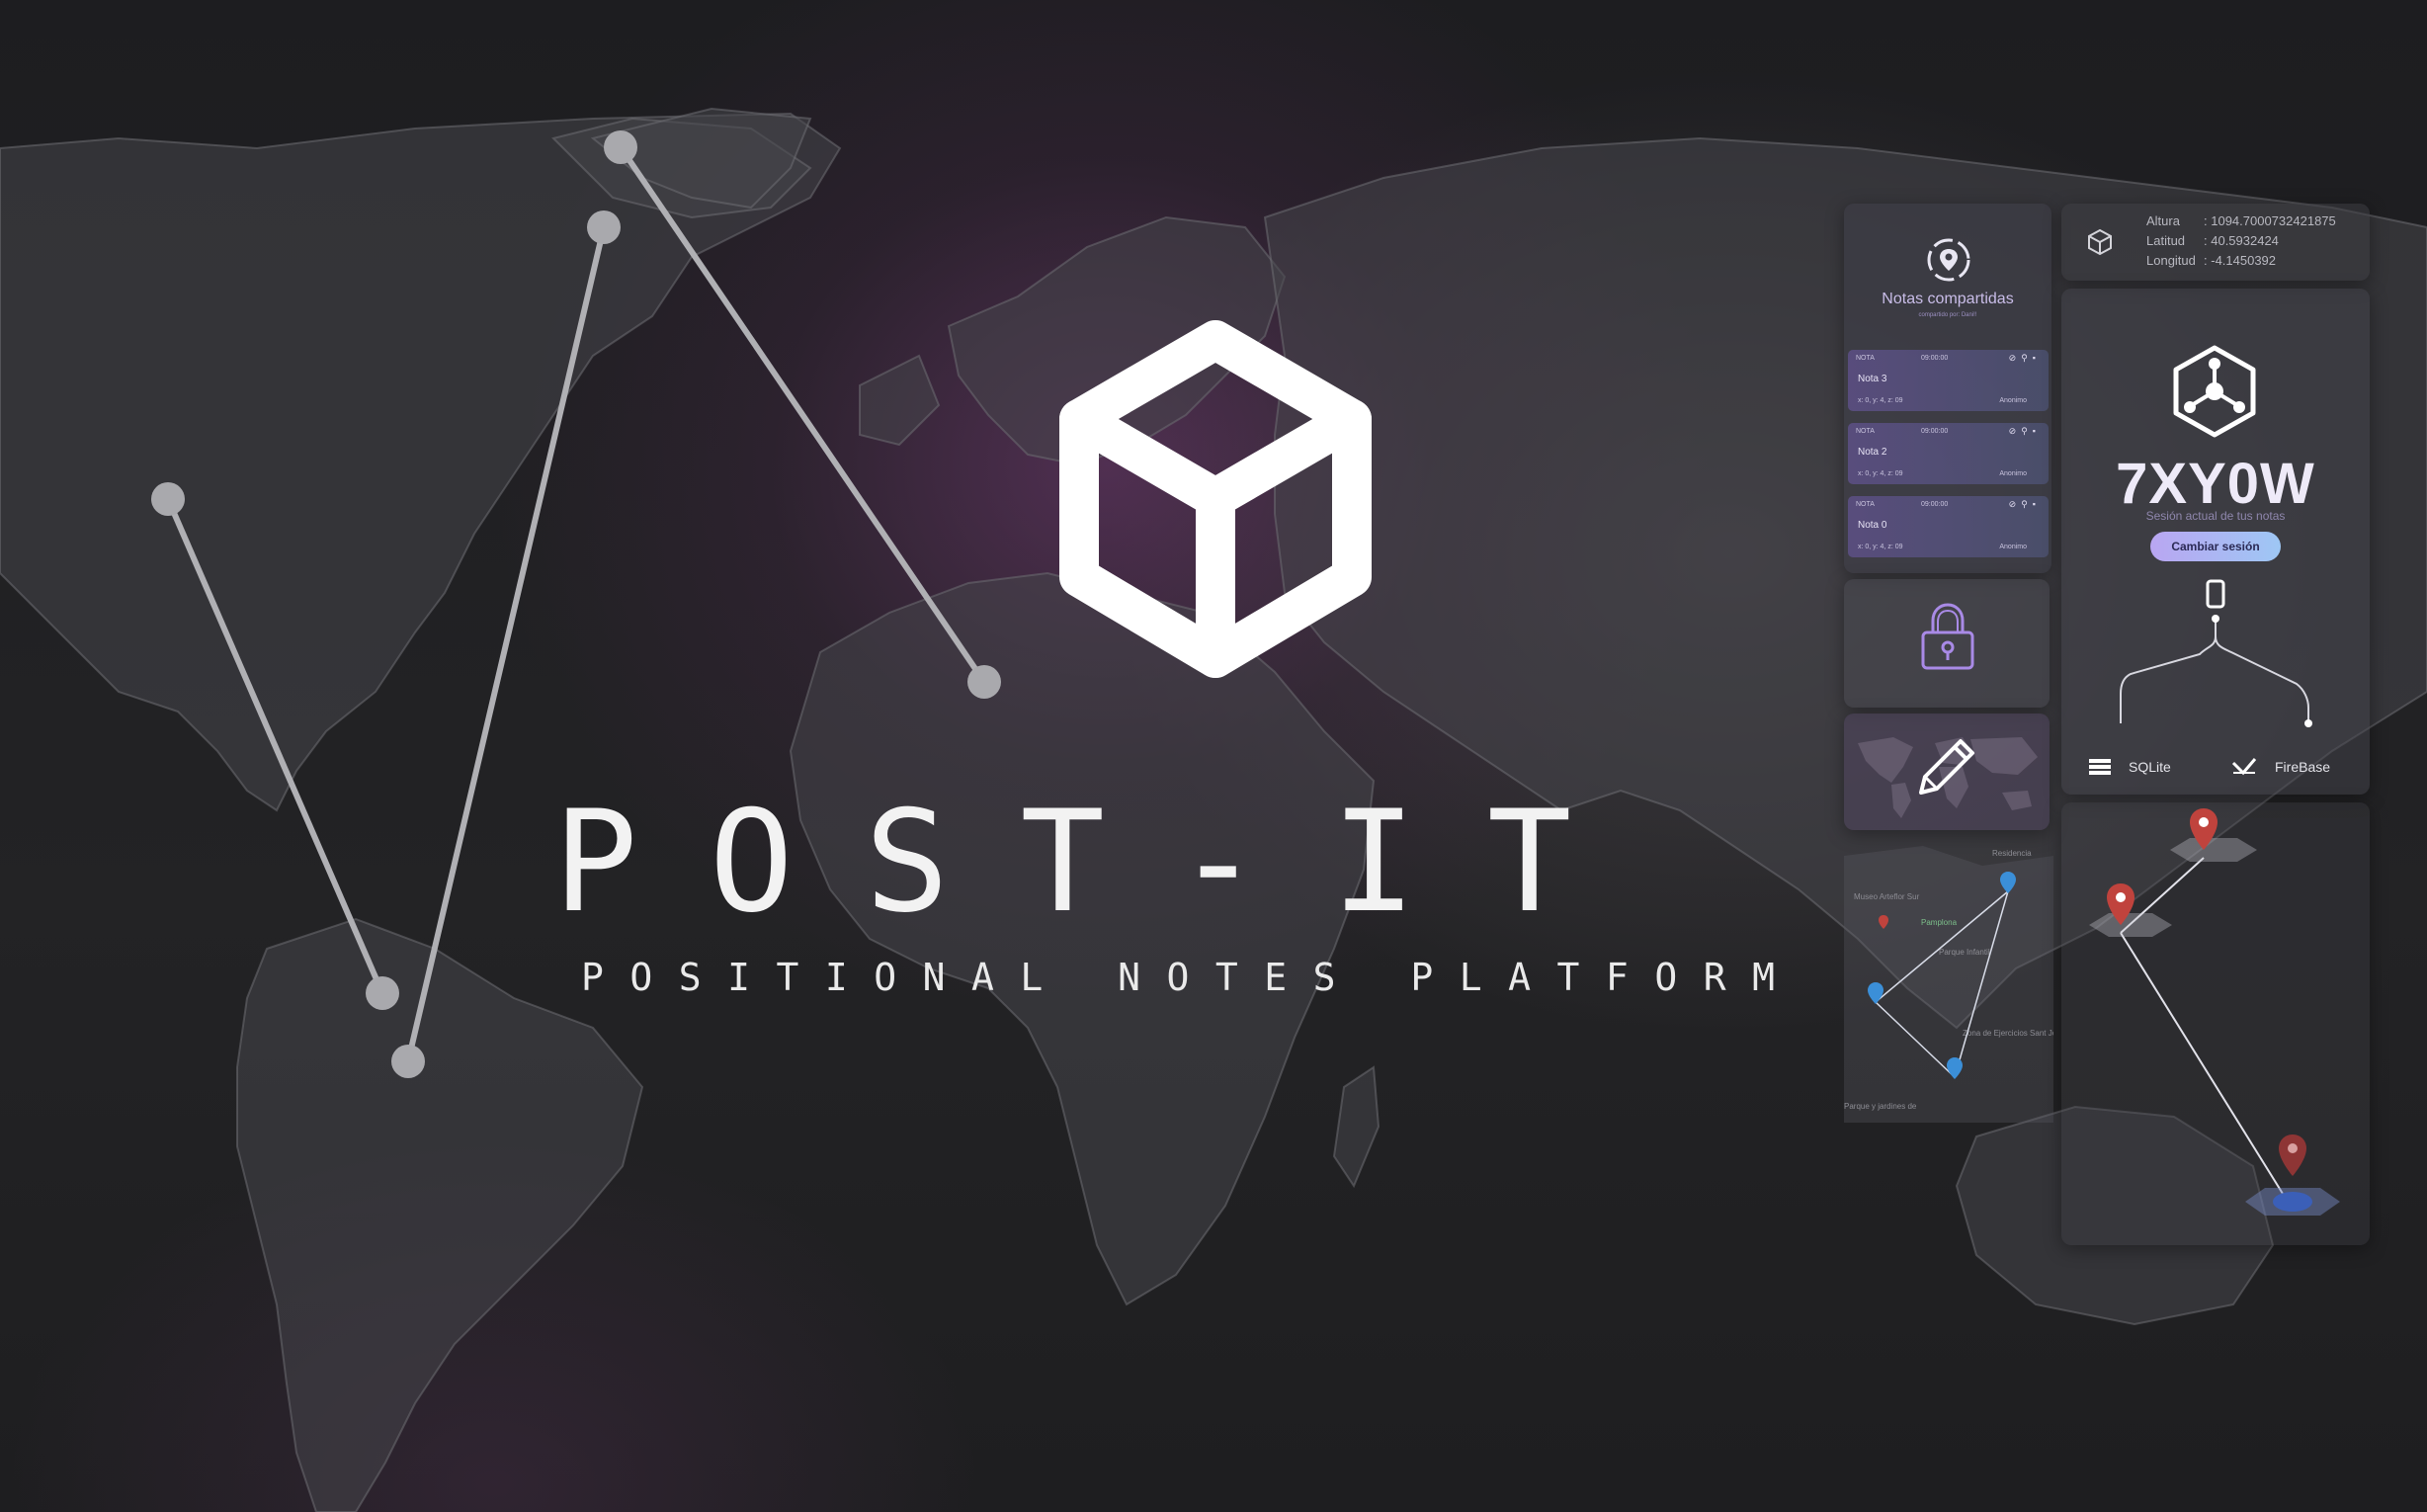  I want to click on note-title: Nota 0, so click(1873, 525).